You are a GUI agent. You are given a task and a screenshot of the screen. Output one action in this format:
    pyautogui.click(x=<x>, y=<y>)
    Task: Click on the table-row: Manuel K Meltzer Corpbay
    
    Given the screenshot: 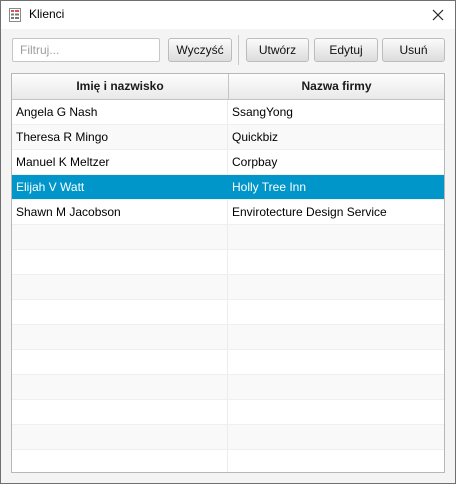 What is the action you would take?
    pyautogui.click(x=228, y=162)
    